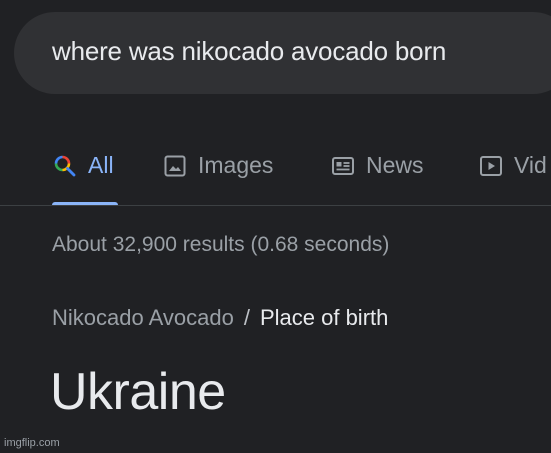  What do you see at coordinates (138, 392) in the screenshot?
I see `featured-answer: Ukraine` at bounding box center [138, 392].